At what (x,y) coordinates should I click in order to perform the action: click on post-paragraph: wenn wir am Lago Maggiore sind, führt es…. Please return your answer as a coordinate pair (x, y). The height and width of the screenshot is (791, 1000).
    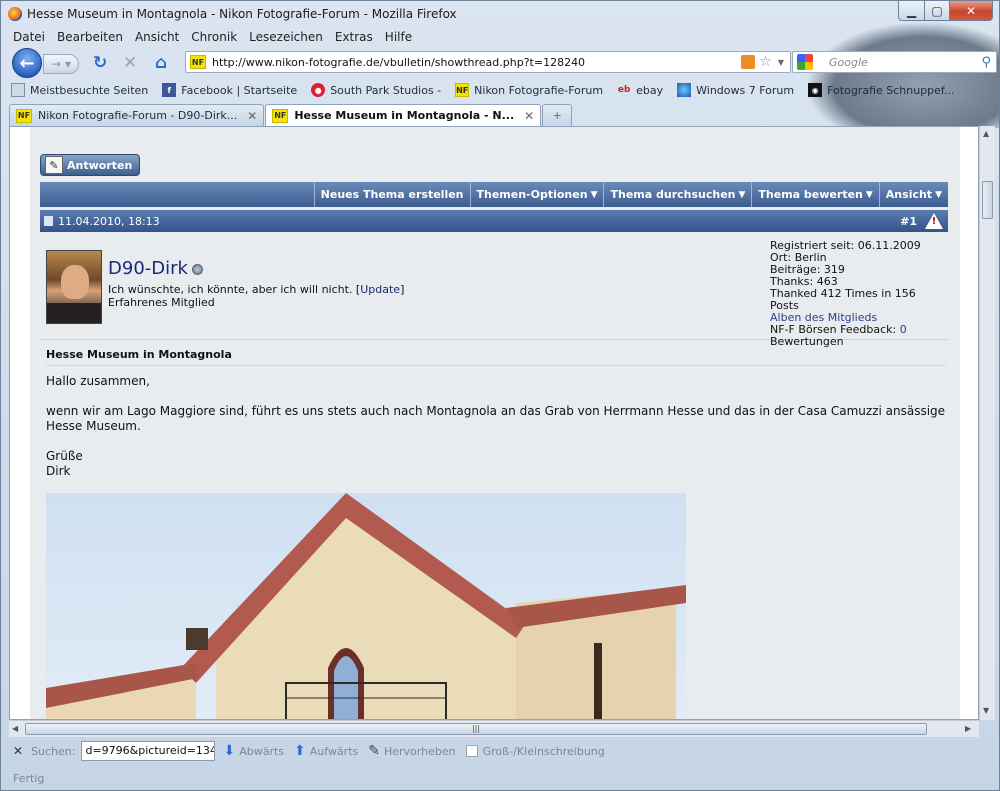
    Looking at the image, I should click on (496, 418).